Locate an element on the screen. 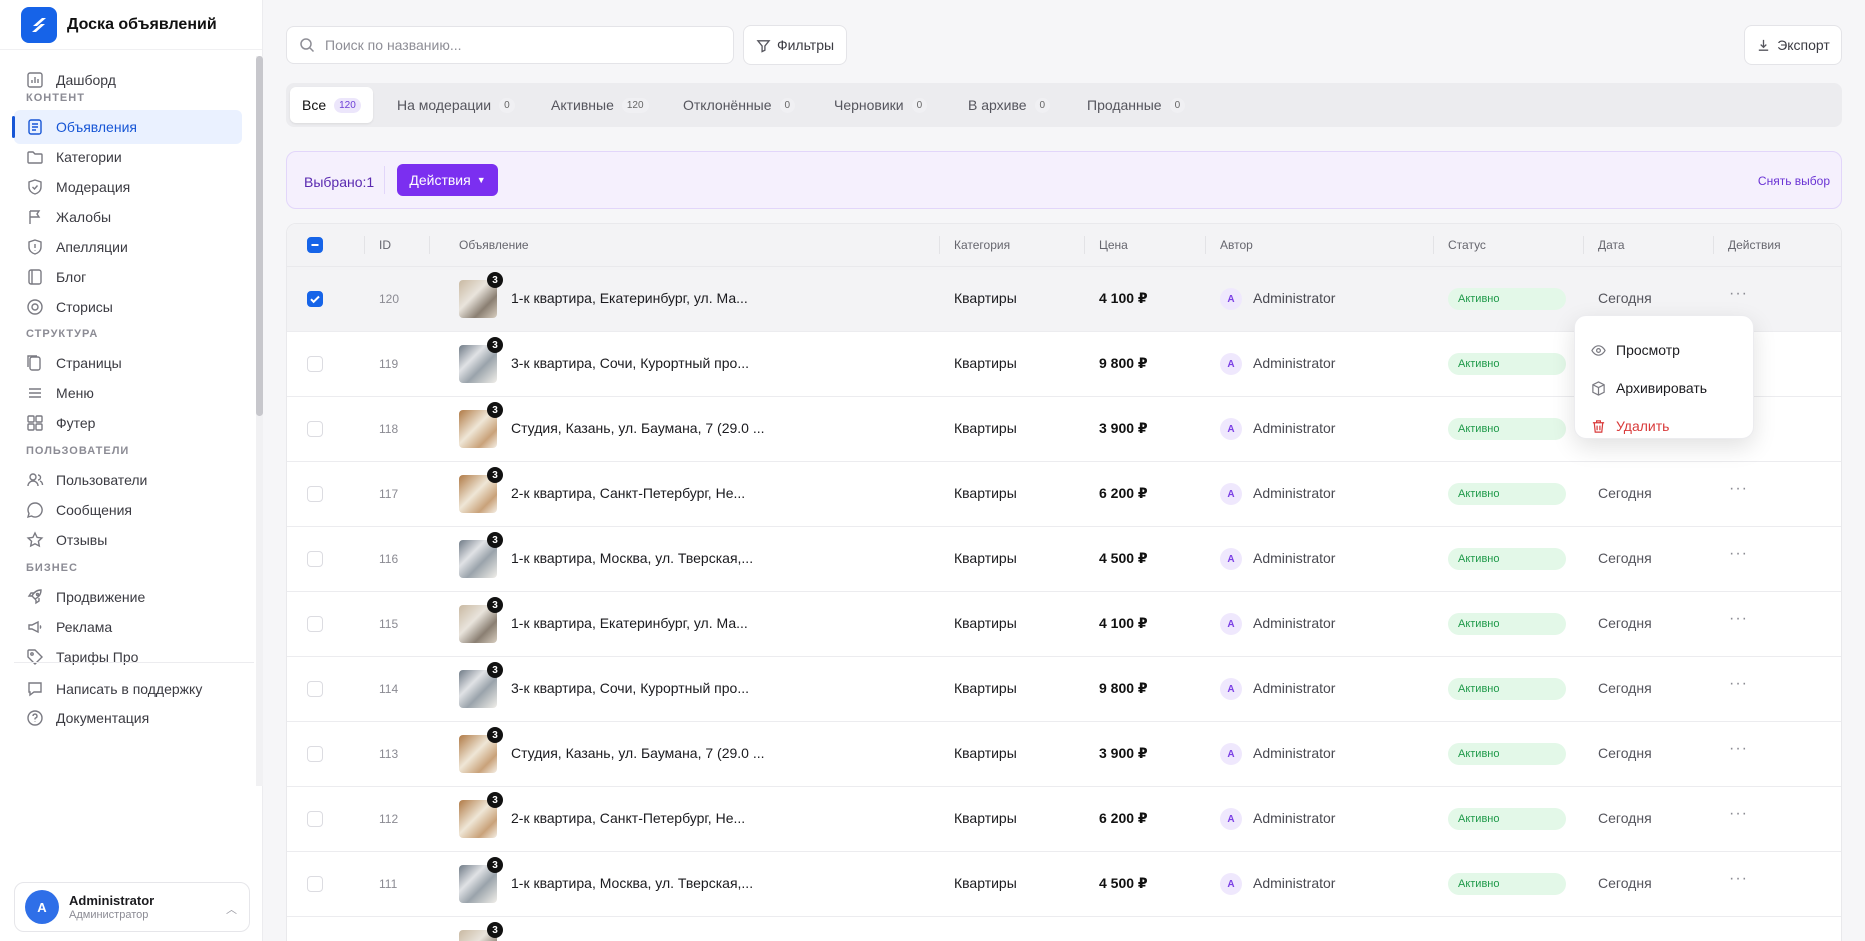 This screenshot has width=1865, height=941. trash-icon is located at coordinates (1598, 426).